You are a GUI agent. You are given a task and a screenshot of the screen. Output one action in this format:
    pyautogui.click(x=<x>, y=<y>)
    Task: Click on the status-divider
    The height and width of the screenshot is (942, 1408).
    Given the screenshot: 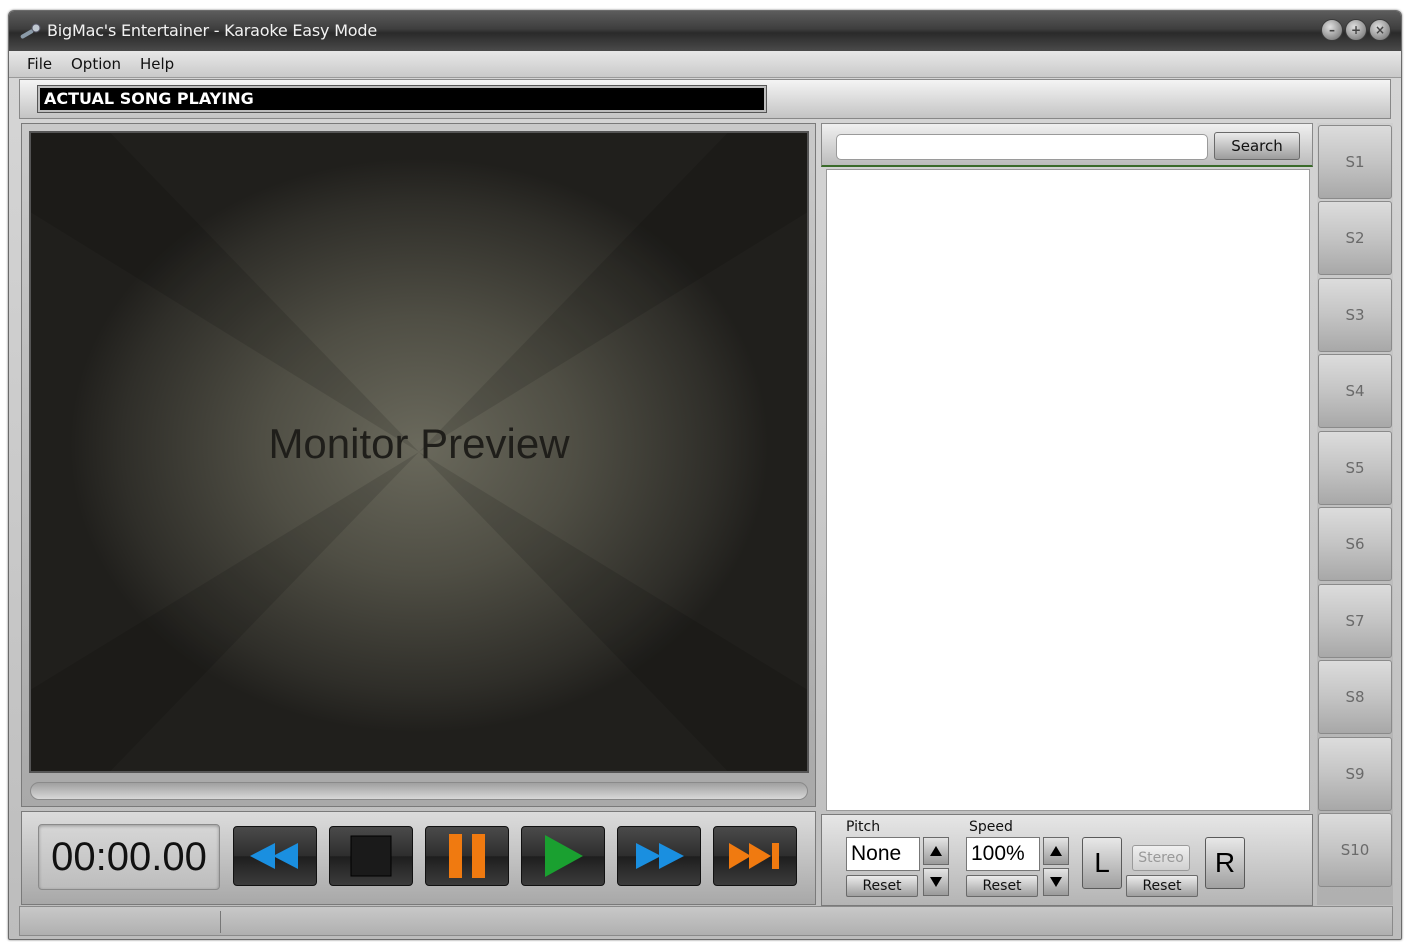 What is the action you would take?
    pyautogui.click(x=220, y=922)
    